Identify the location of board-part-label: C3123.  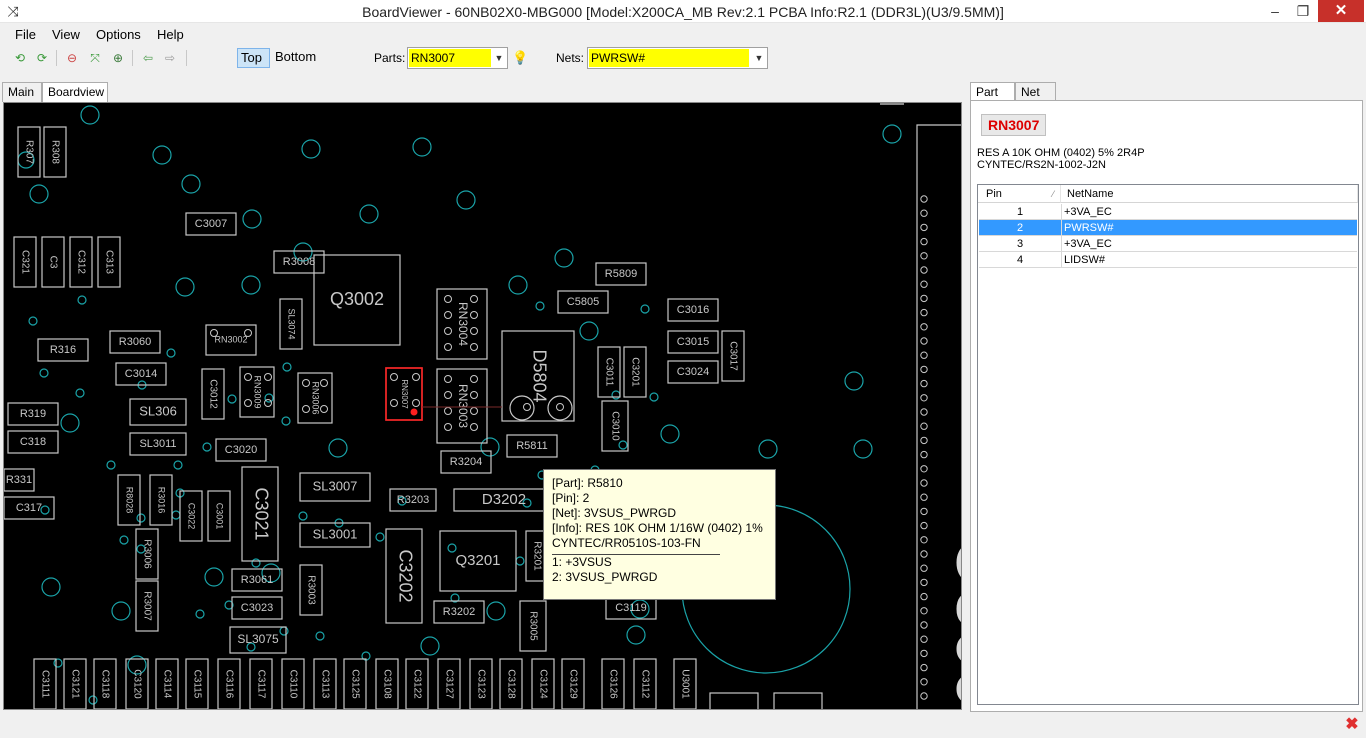
(480, 684).